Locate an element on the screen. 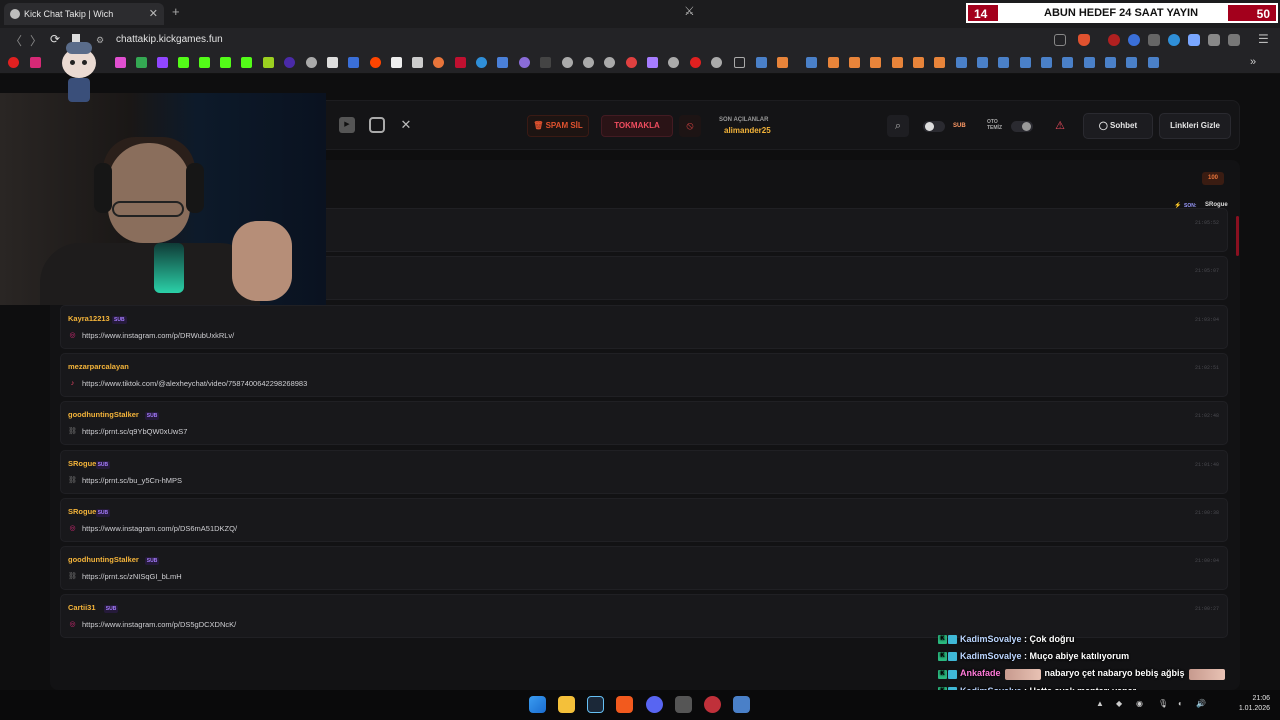 The image size is (1280, 720). sub-toggle is located at coordinates (934, 126).